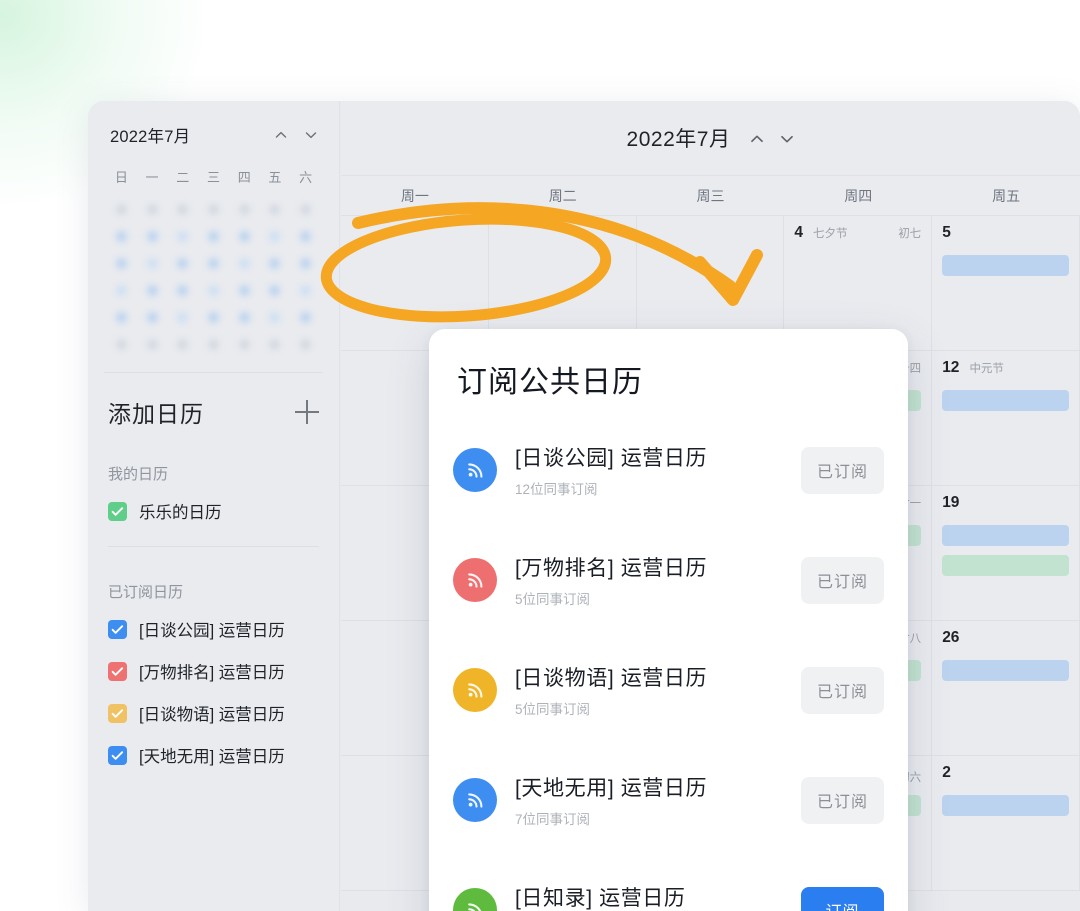  I want to click on calendar-day-cell: 12 中元节, so click(1006, 418).